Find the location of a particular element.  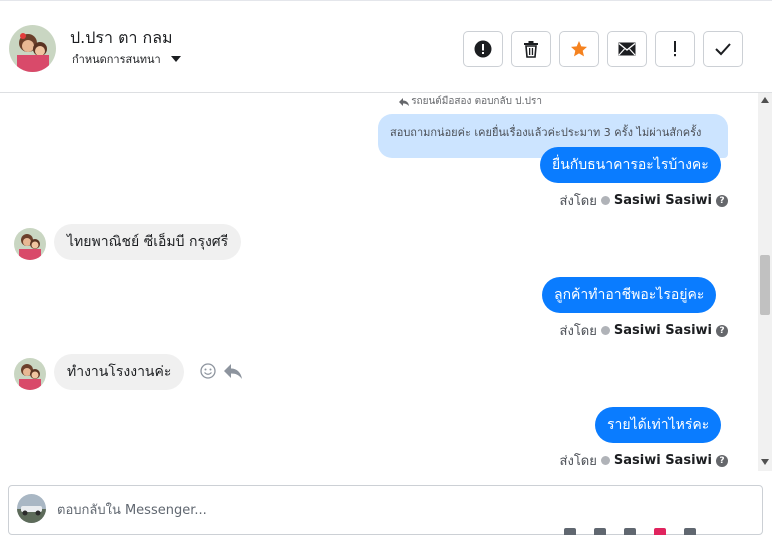

mark-done-button is located at coordinates (723, 49).